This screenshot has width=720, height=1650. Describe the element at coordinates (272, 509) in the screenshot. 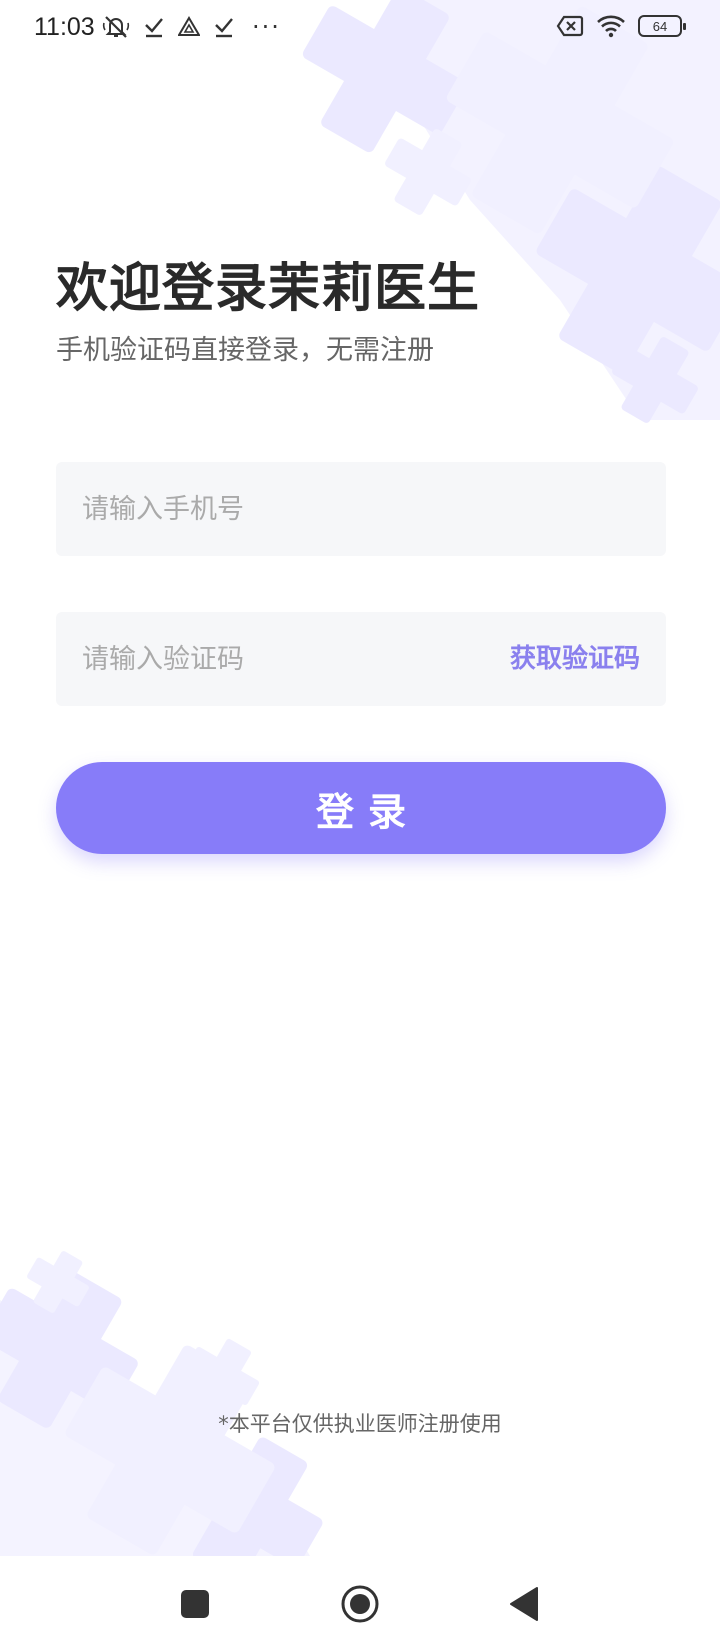

I see `phone-input` at that location.